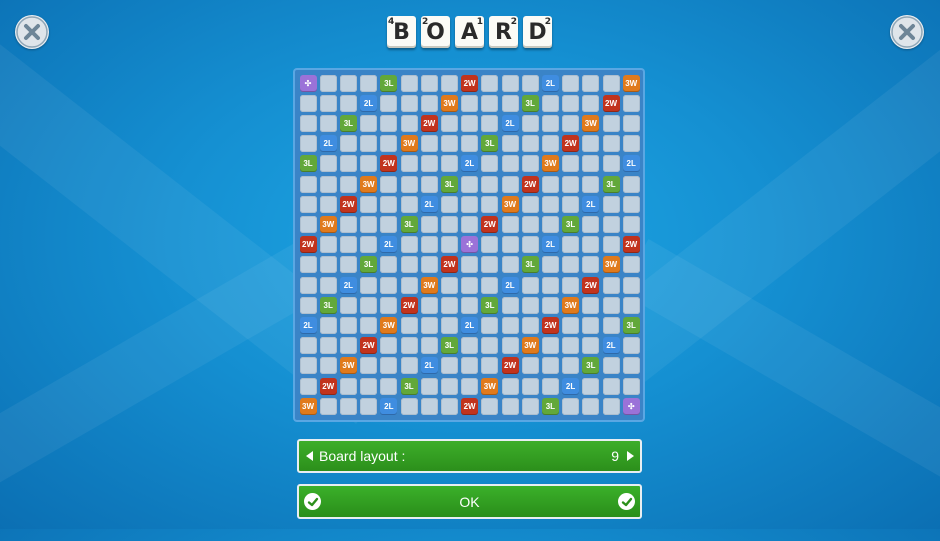 The height and width of the screenshot is (541, 940). What do you see at coordinates (309, 456) in the screenshot?
I see `previous-layout-arrow-icon` at bounding box center [309, 456].